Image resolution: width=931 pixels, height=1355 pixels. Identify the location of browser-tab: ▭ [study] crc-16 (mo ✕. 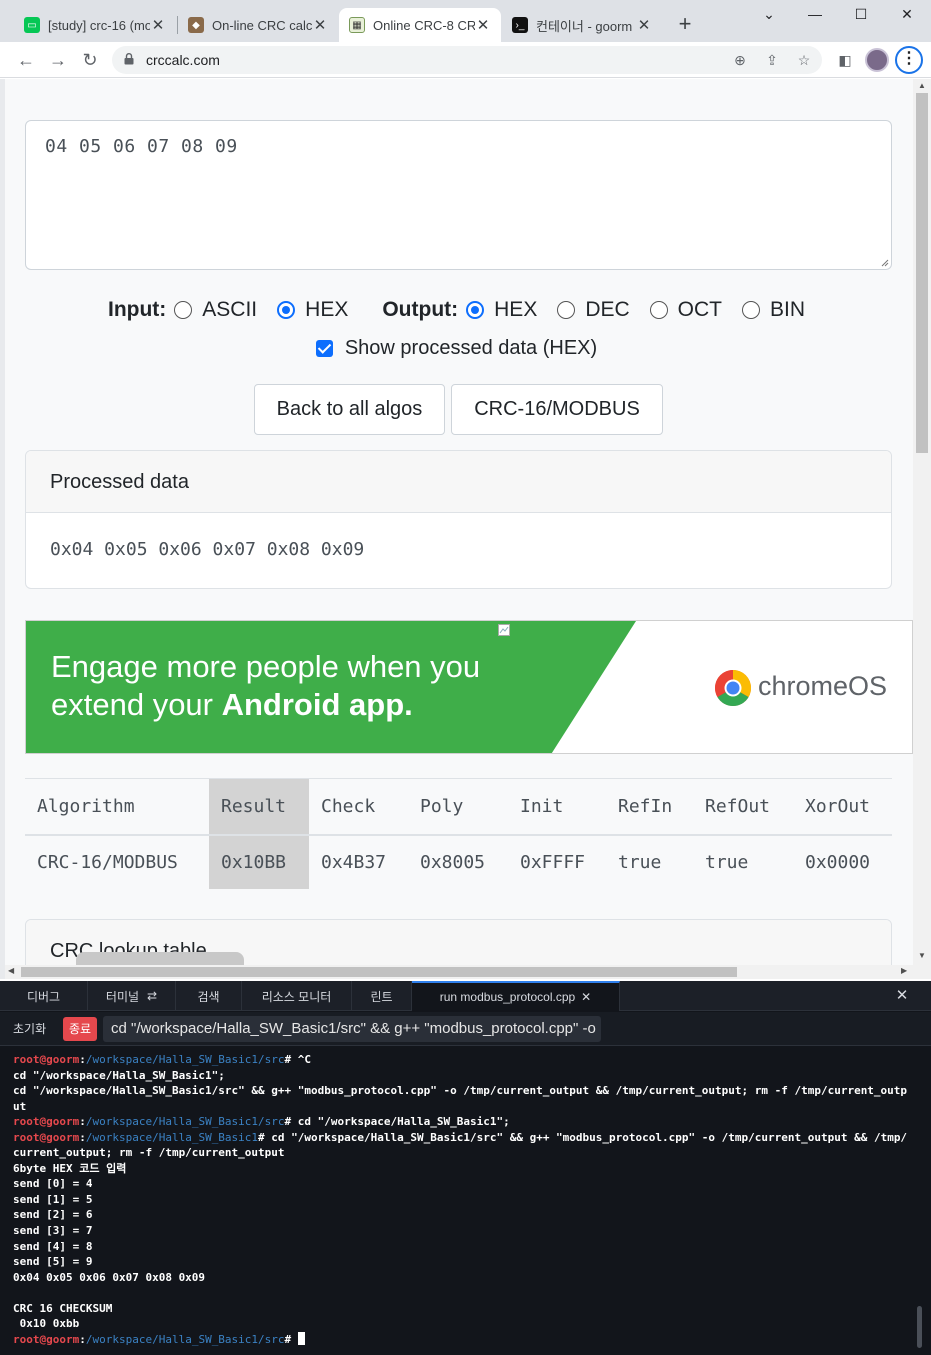
(95, 25).